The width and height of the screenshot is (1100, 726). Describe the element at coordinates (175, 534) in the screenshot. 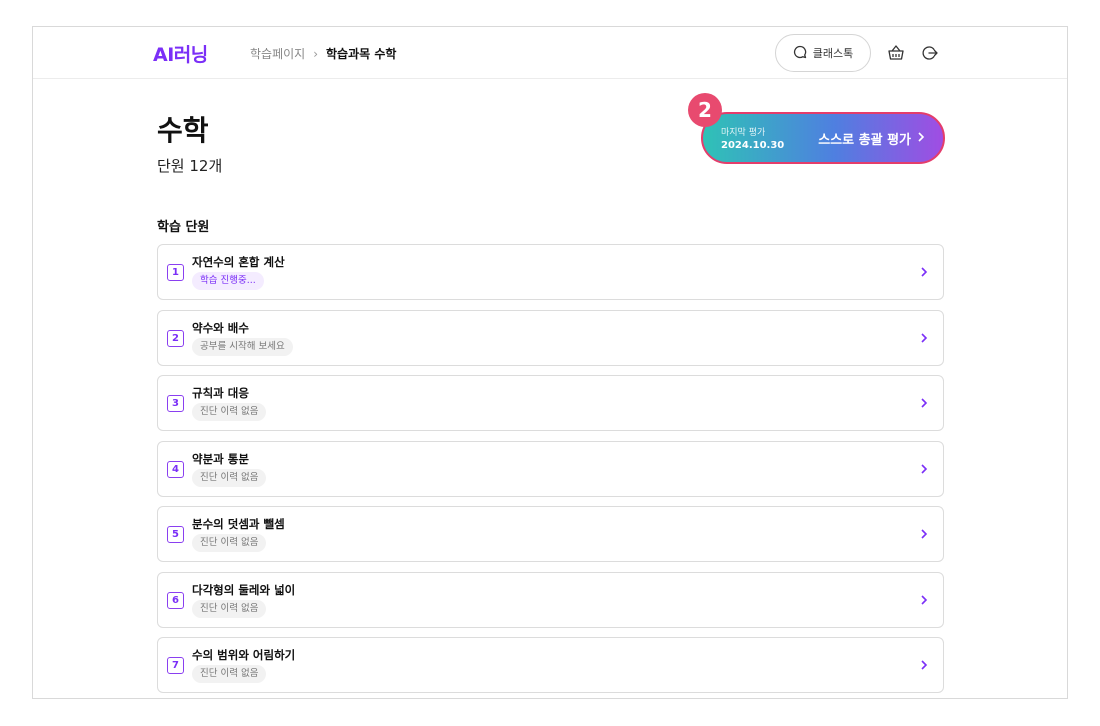

I see `unit-number: 5` at that location.